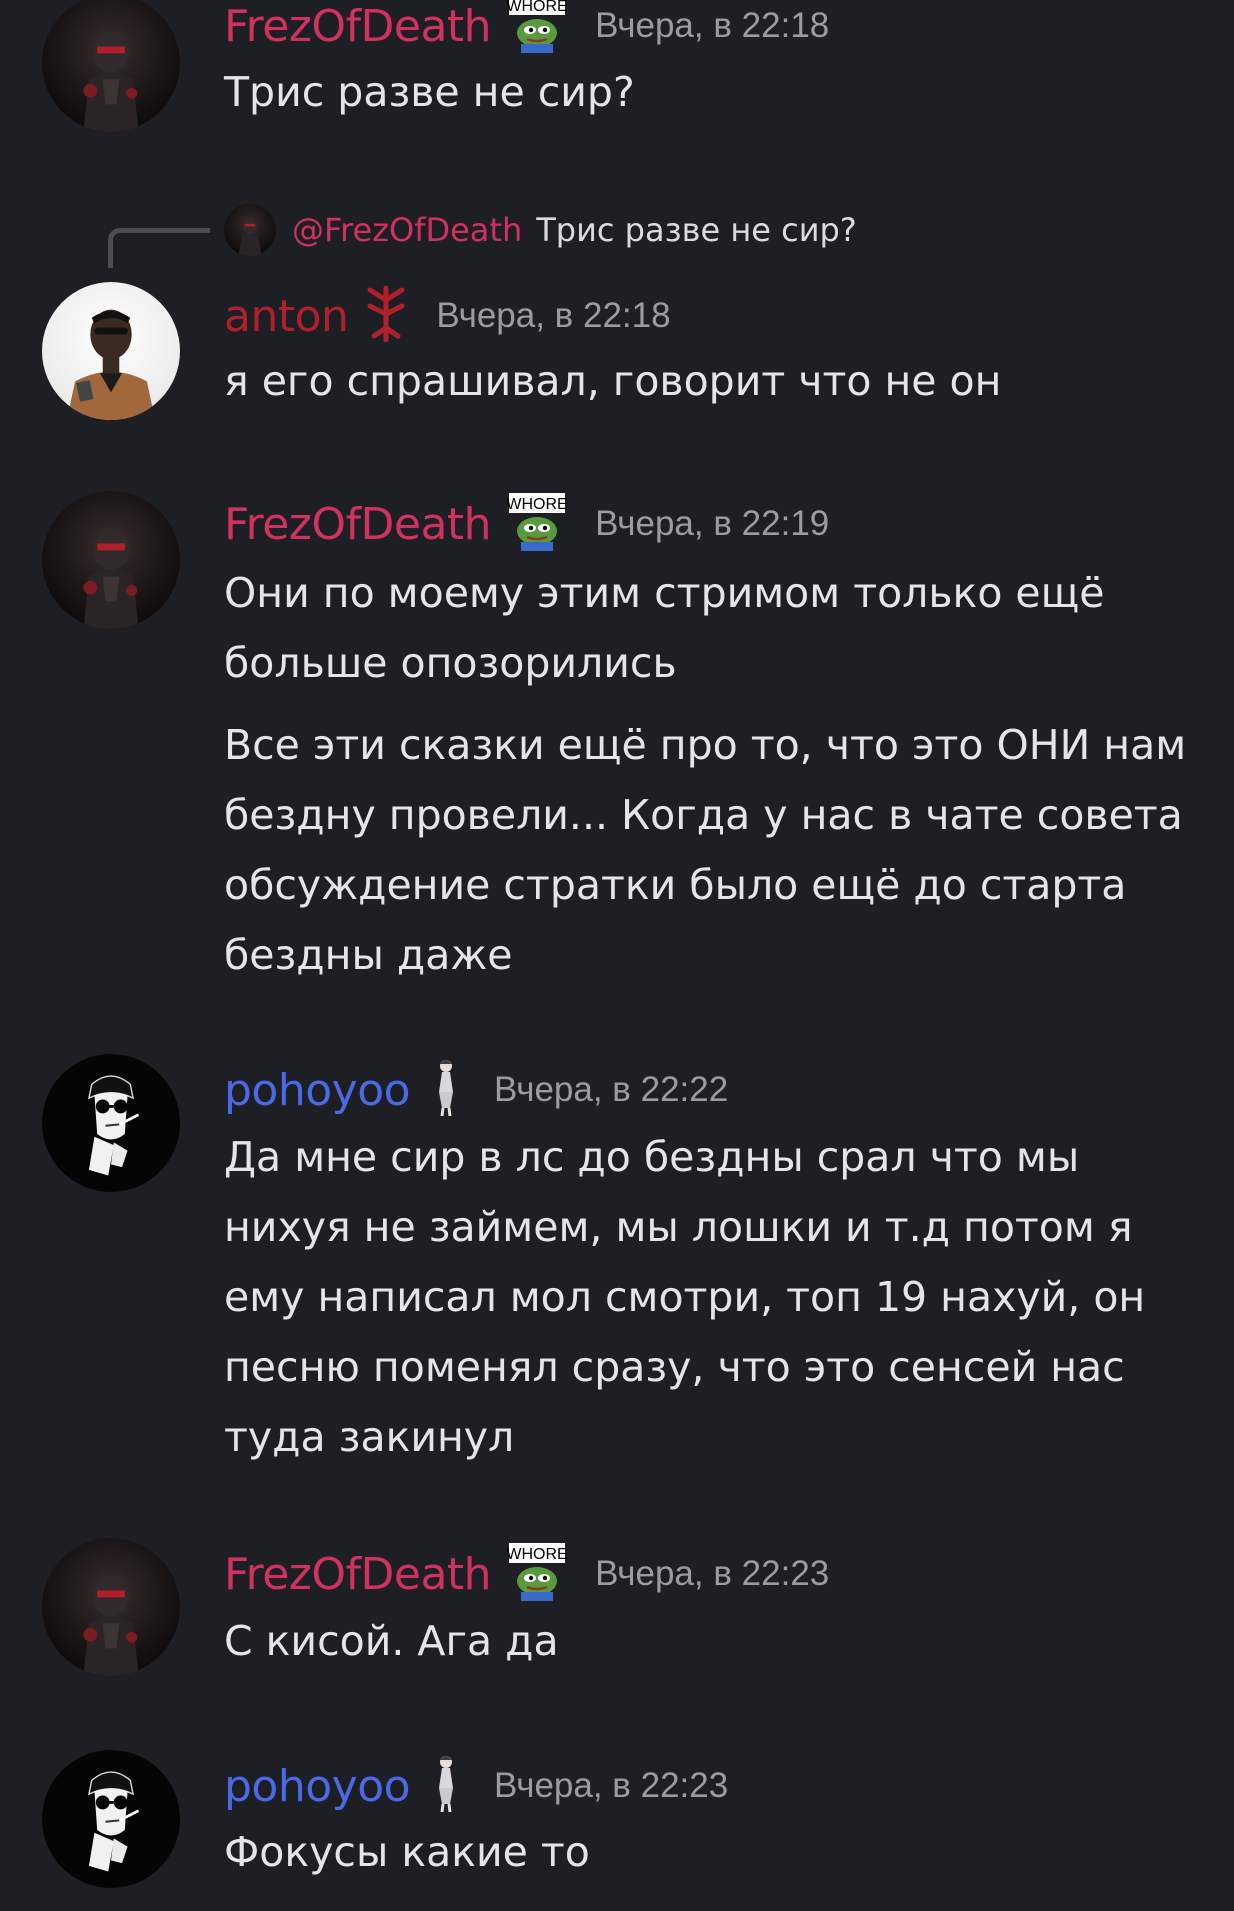 The image size is (1234, 1911). What do you see at coordinates (429, 92) in the screenshot?
I see `message-text: Трис разве не сир?` at bounding box center [429, 92].